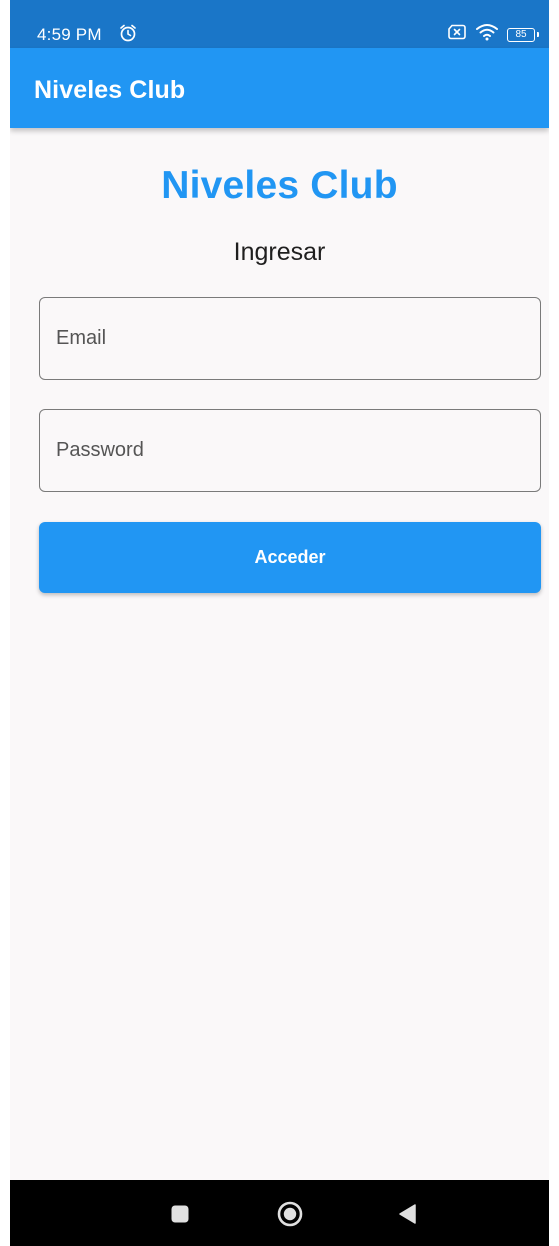  I want to click on alarm-icon, so click(128, 33).